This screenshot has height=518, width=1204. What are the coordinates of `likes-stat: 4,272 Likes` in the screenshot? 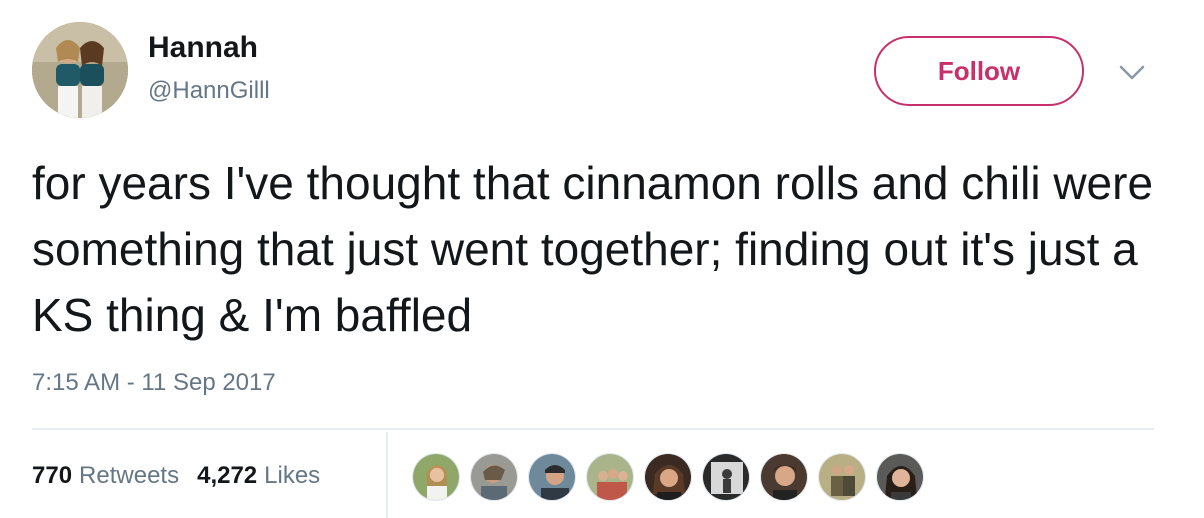 It's located at (258, 476).